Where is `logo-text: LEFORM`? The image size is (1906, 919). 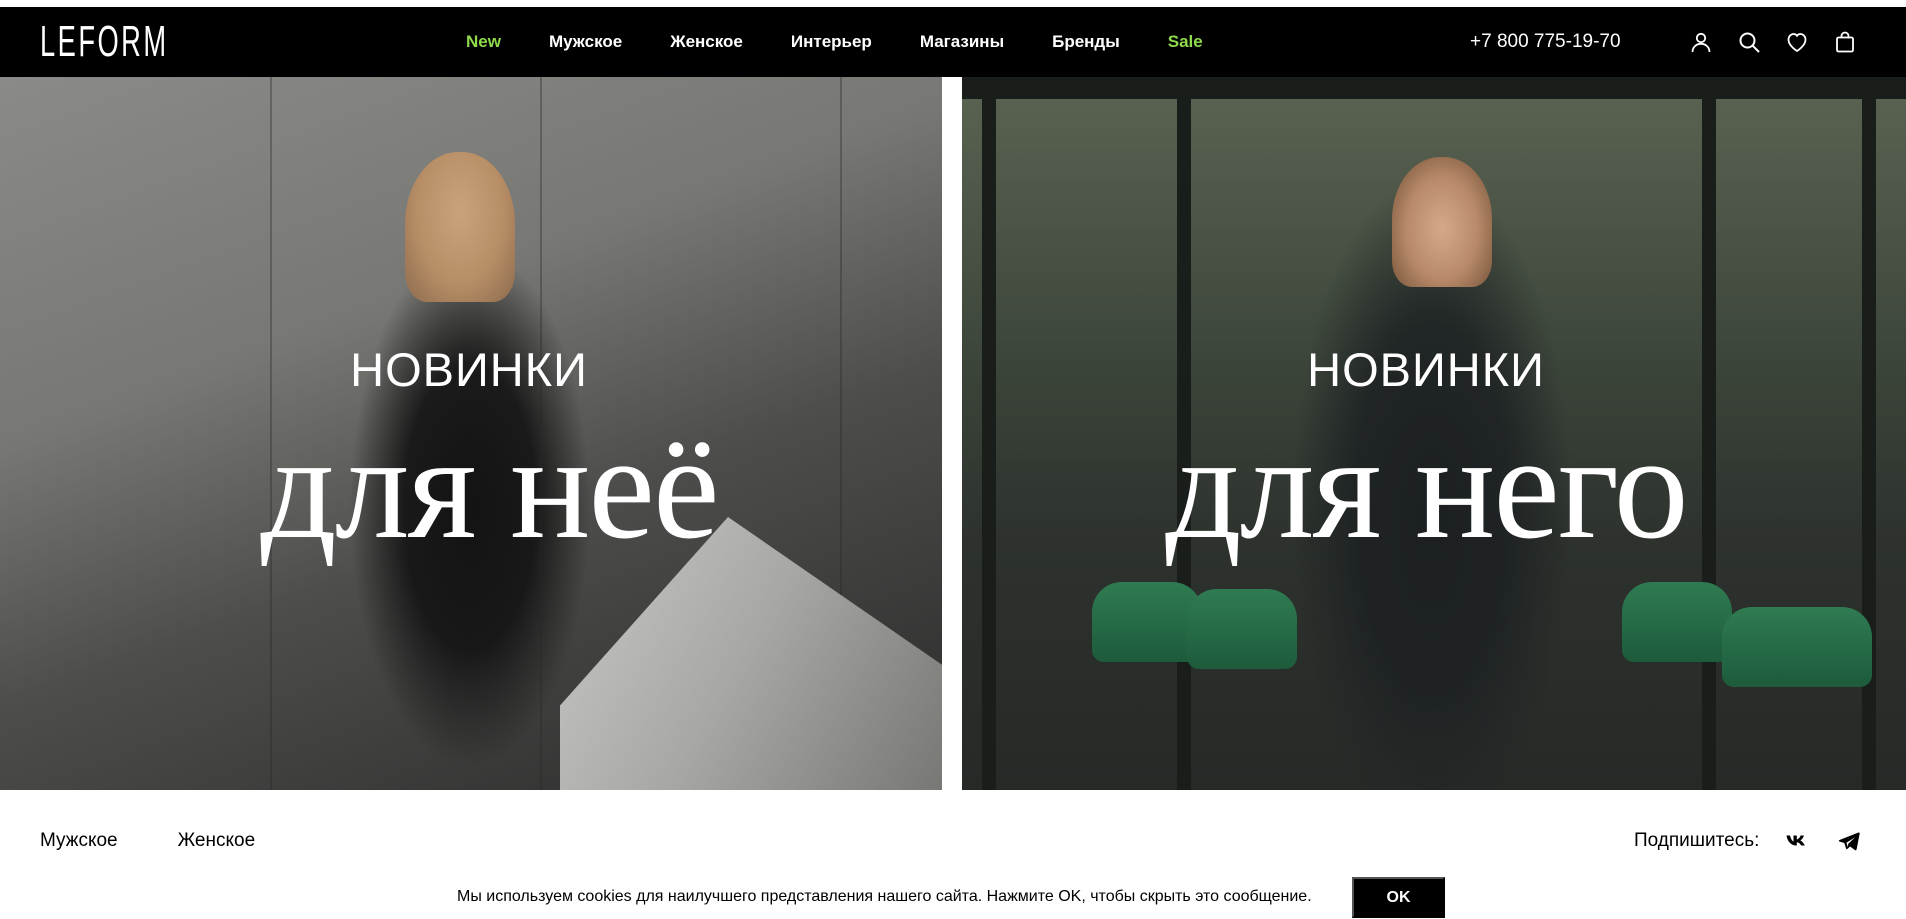
logo-text: LEFORM is located at coordinates (104, 41).